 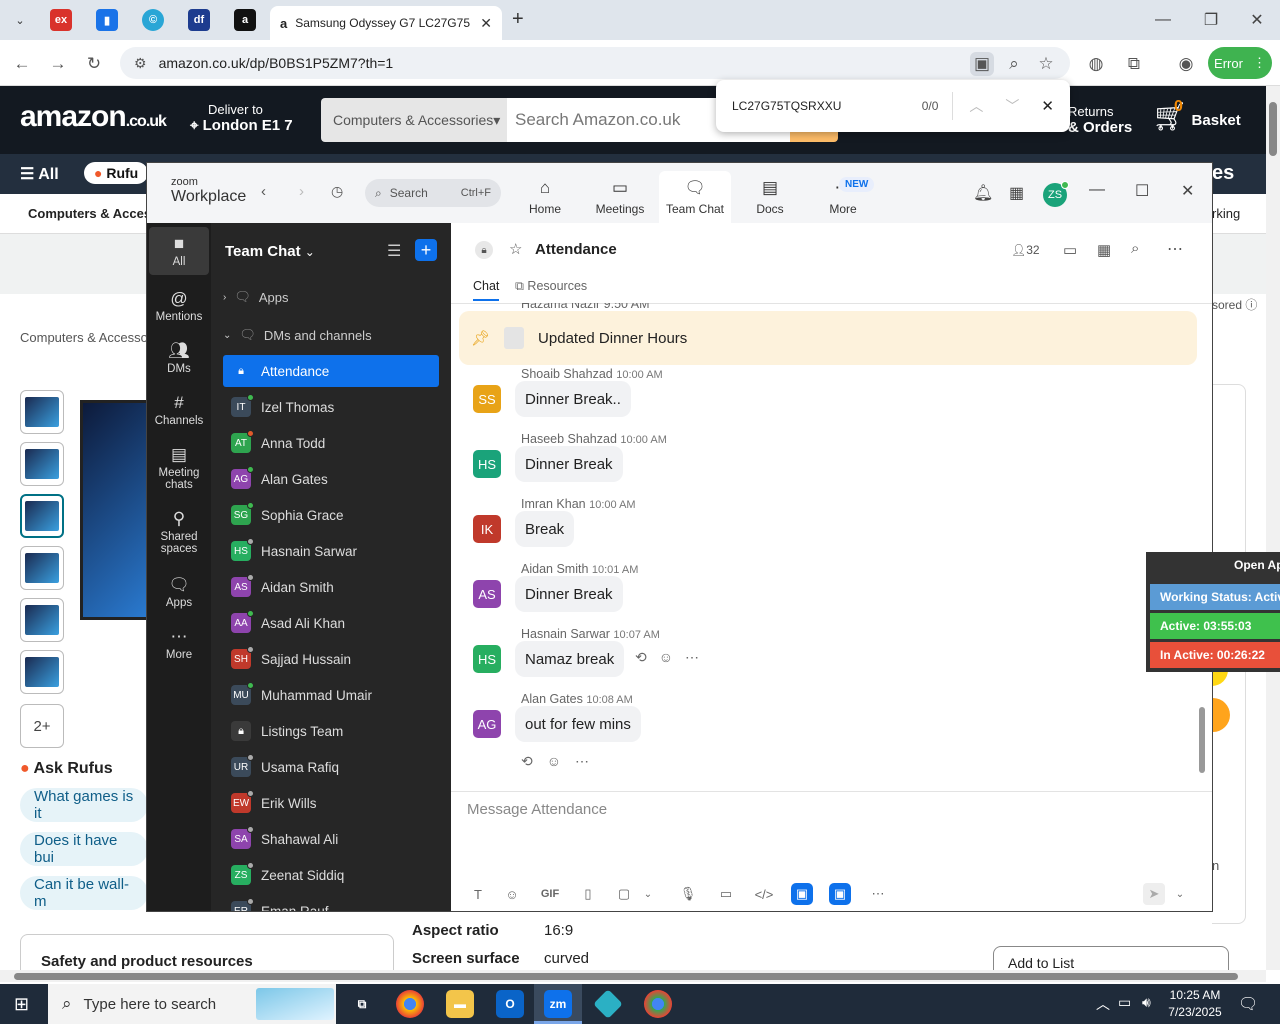 I want to click on rail-mentions: @ Mentions, so click(x=179, y=306).